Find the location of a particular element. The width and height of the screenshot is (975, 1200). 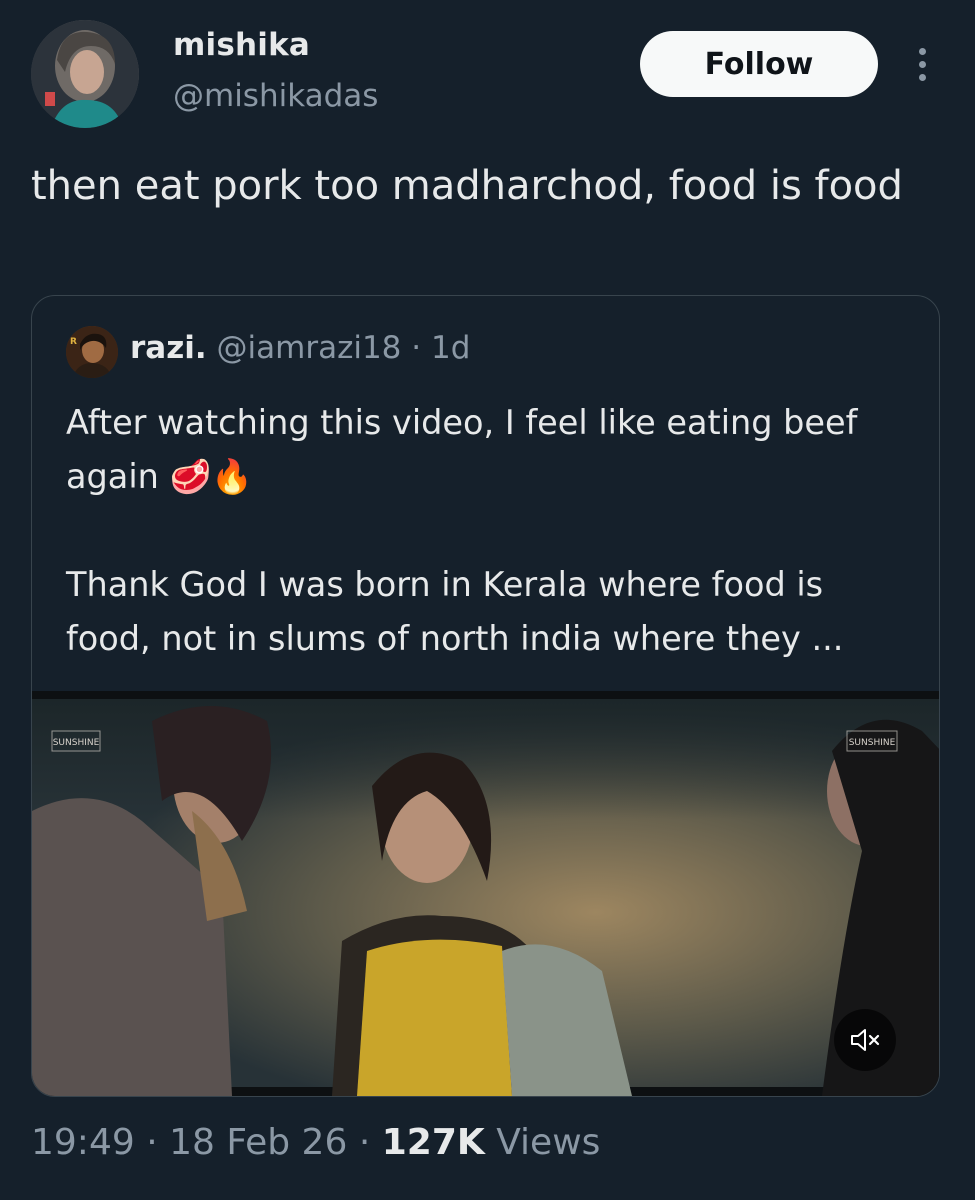

author-avatar is located at coordinates (85, 74).